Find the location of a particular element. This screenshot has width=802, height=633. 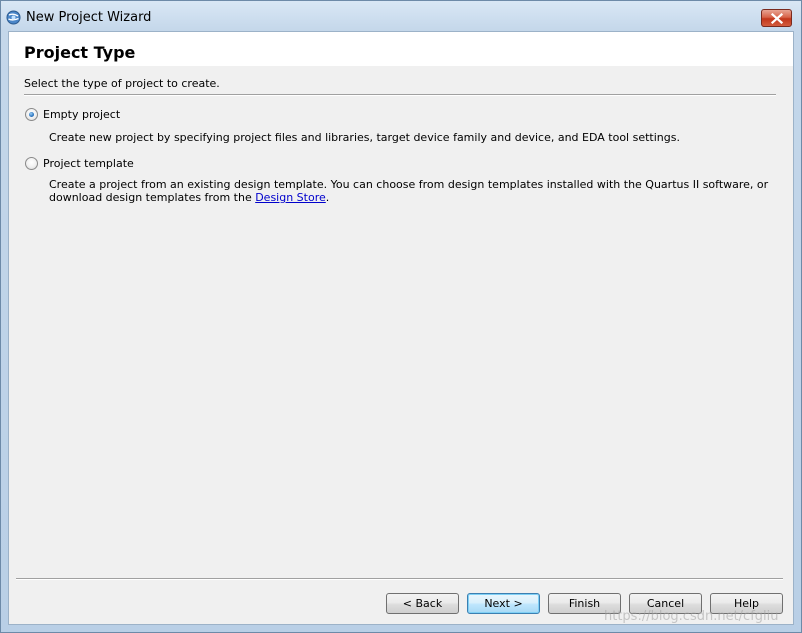

radio-empty-project: Empty project is located at coordinates (72, 114).